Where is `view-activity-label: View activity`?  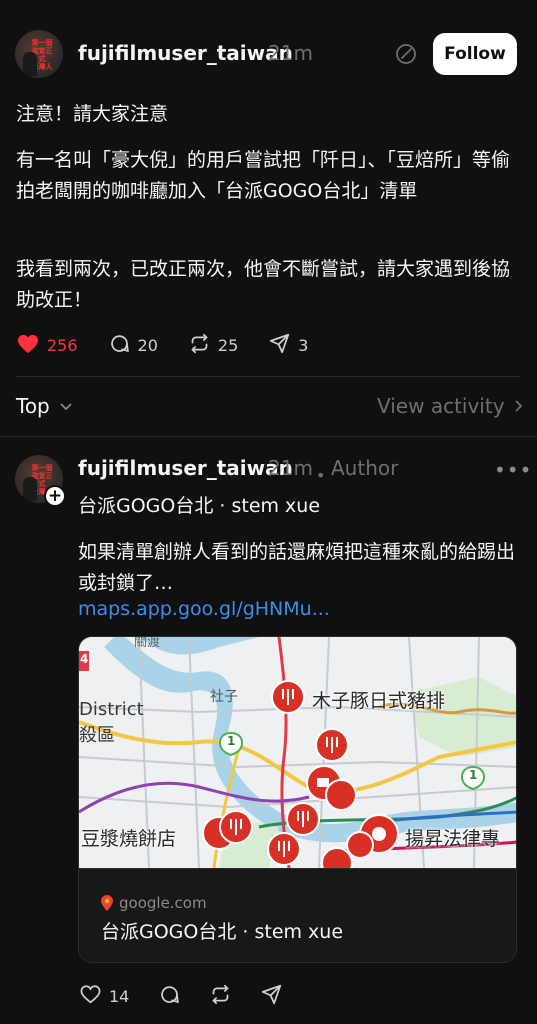 view-activity-label: View activity is located at coordinates (441, 406).